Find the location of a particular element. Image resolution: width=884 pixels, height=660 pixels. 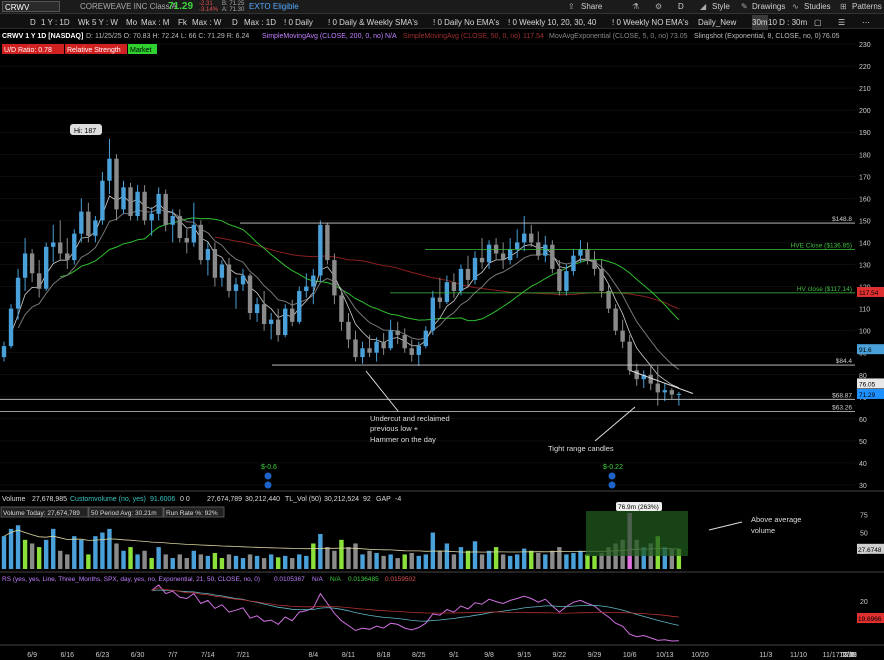

customvolume-label: Customvolume (no, yes) is located at coordinates (108, 499).